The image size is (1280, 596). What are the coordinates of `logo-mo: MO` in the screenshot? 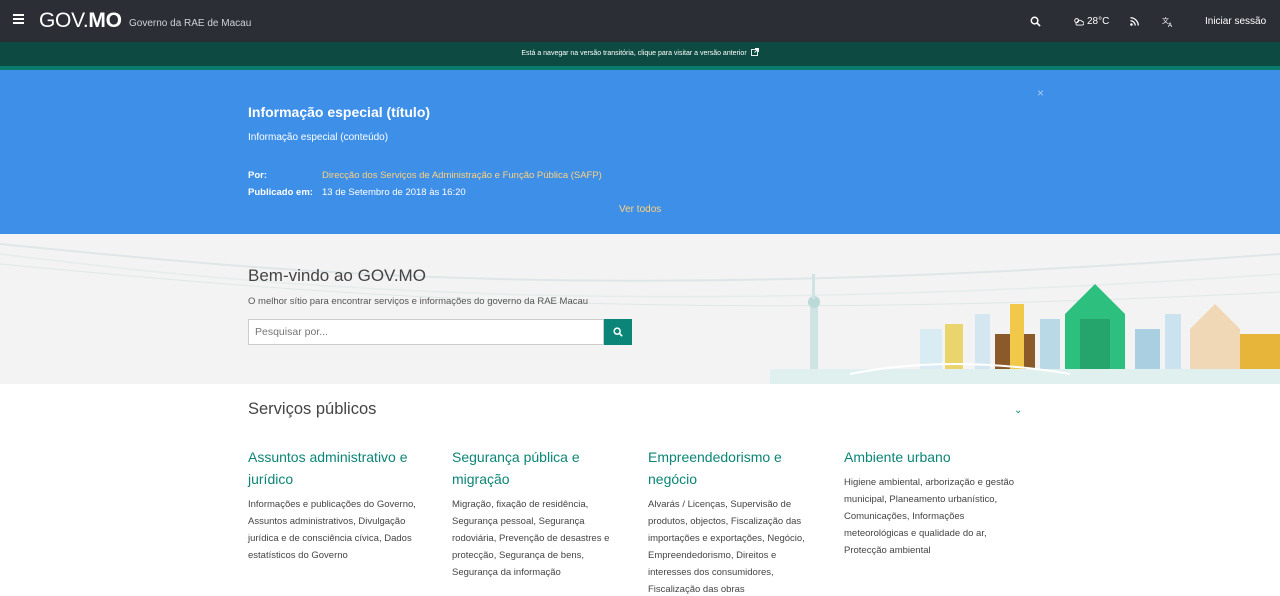 It's located at (105, 20).